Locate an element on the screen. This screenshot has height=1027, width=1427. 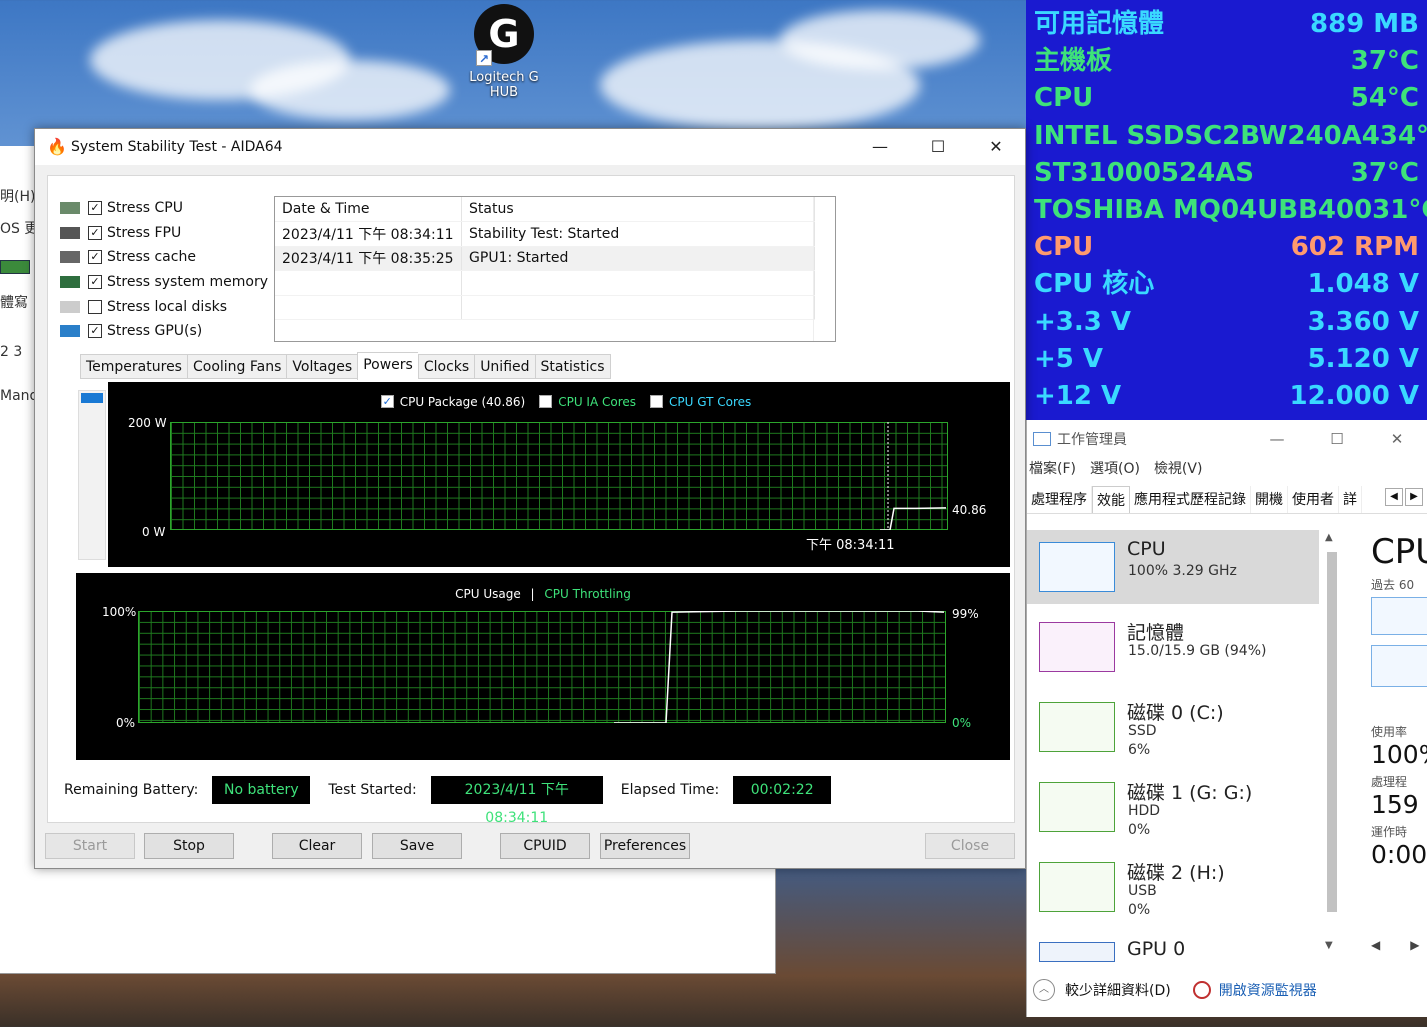
perf-list-item: 記憶體 15.0/15.9 GB (94%) is located at coordinates (1173, 650).